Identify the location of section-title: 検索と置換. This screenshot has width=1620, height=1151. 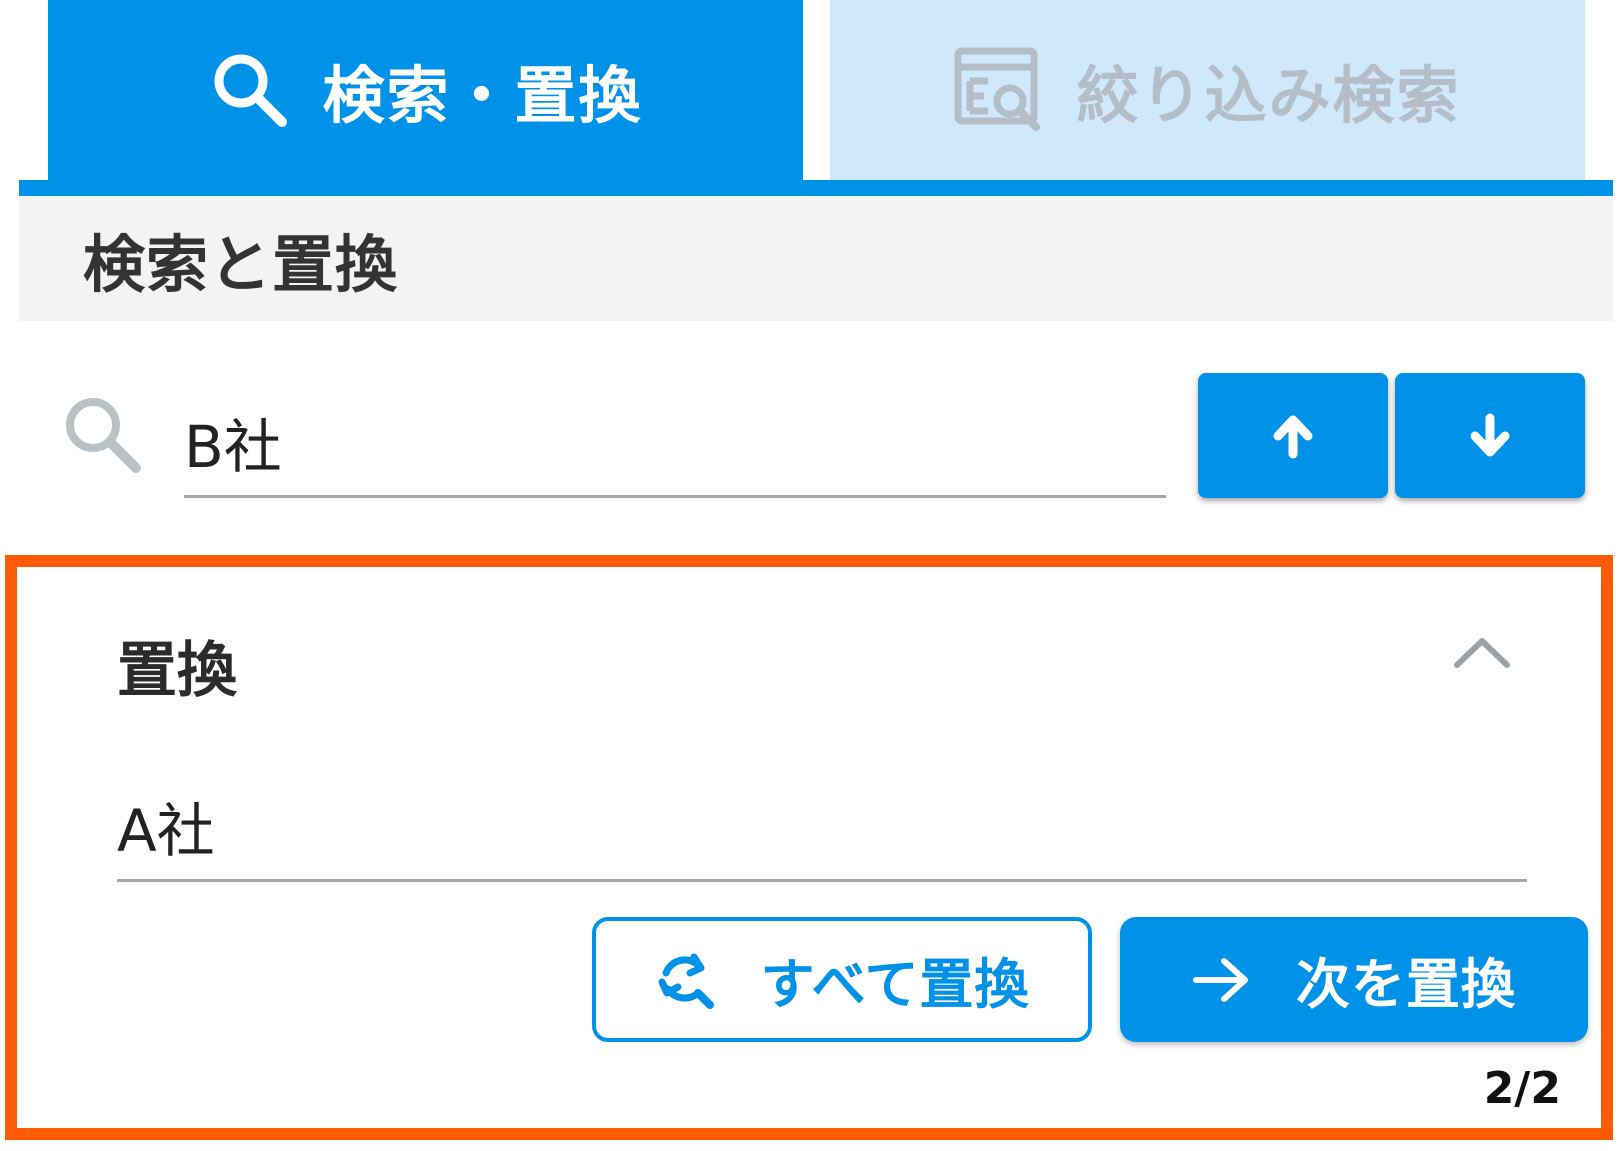
(241, 264).